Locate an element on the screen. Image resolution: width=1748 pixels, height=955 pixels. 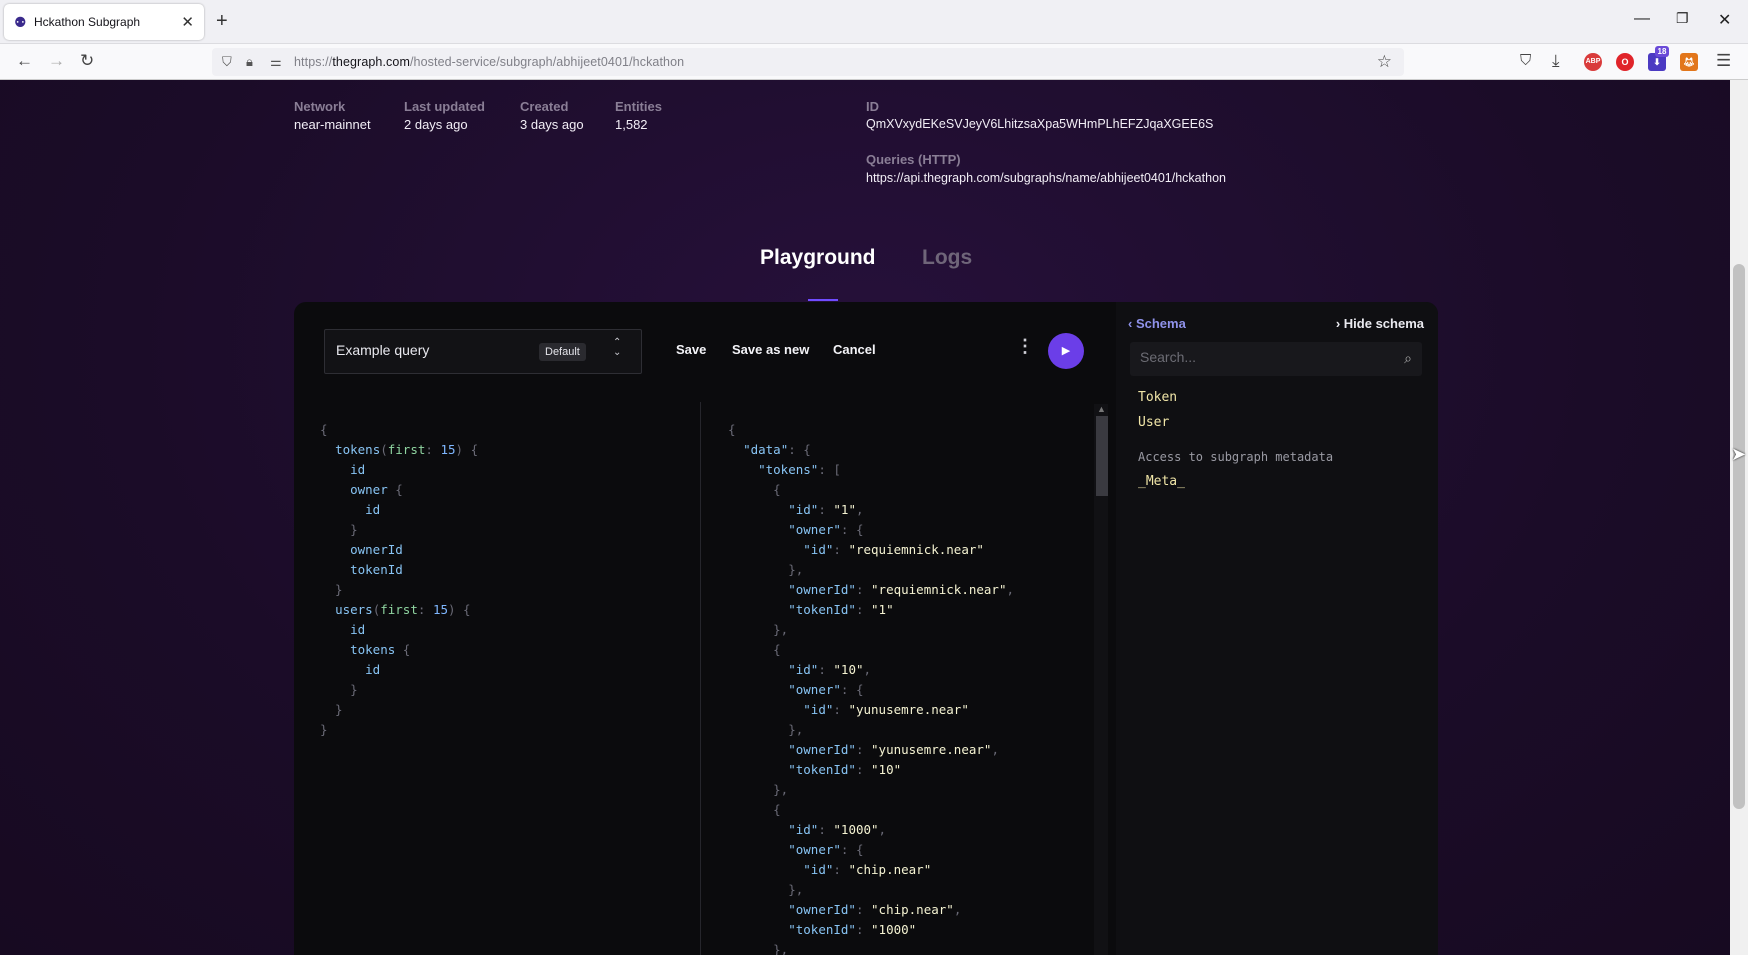
cancel-button: Cancel is located at coordinates (854, 349).